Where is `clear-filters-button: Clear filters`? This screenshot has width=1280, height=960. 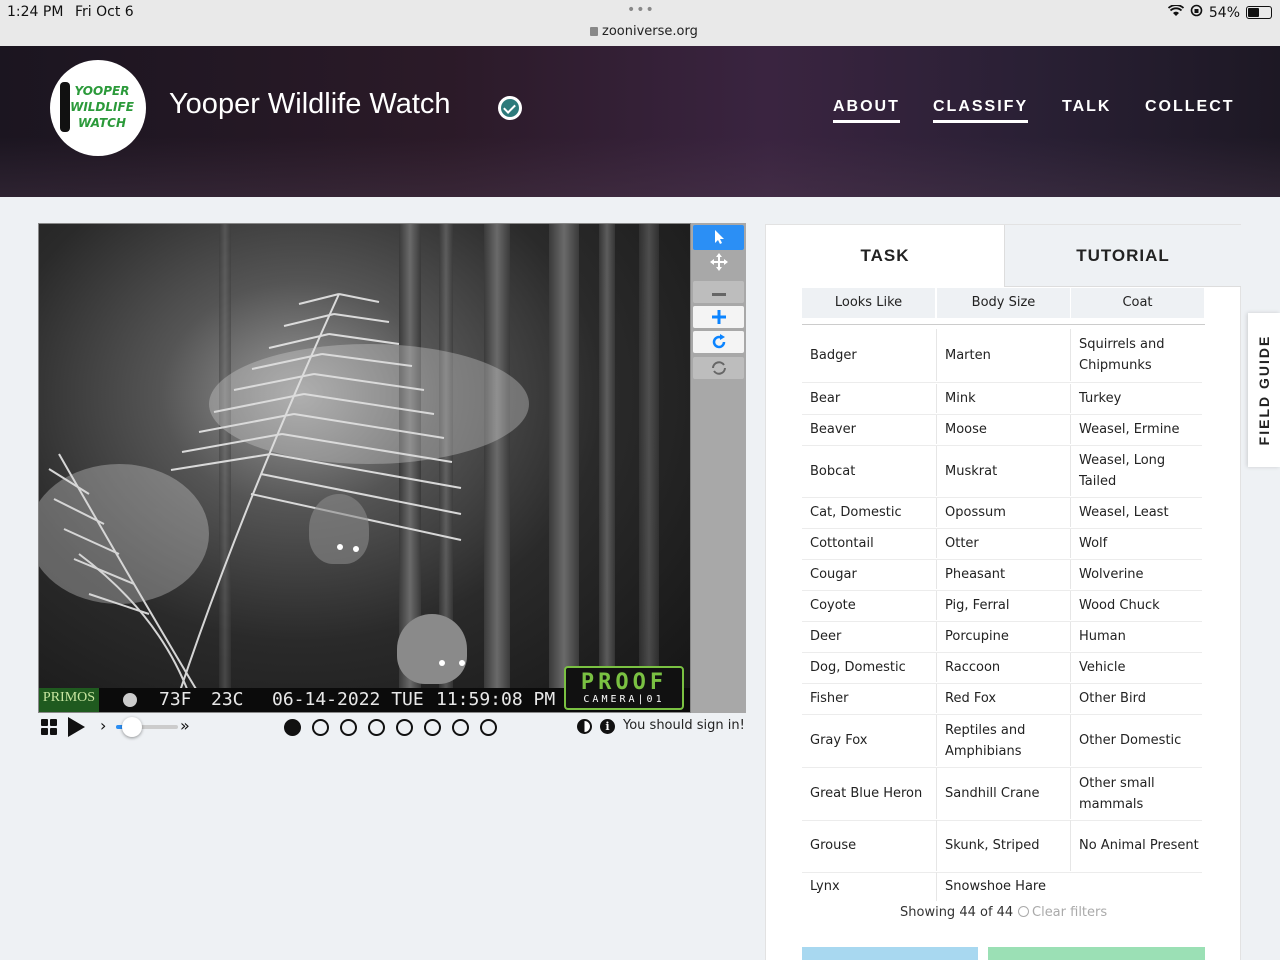 clear-filters-button: Clear filters is located at coordinates (1062, 912).